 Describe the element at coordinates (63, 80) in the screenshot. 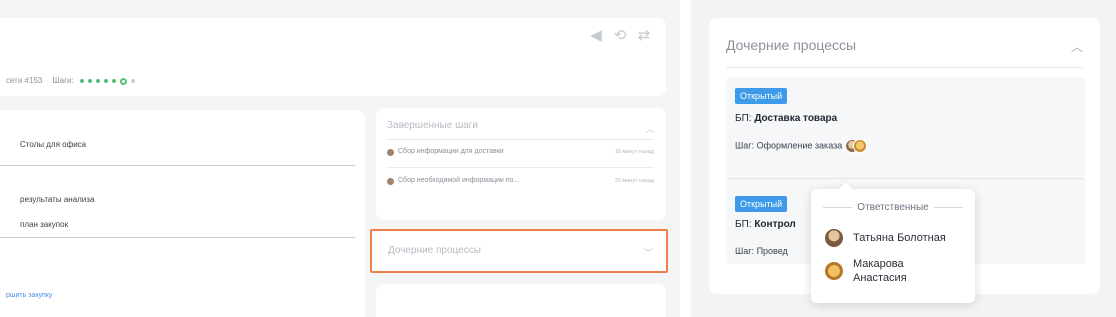

I see `steps-label: Шаги:` at that location.